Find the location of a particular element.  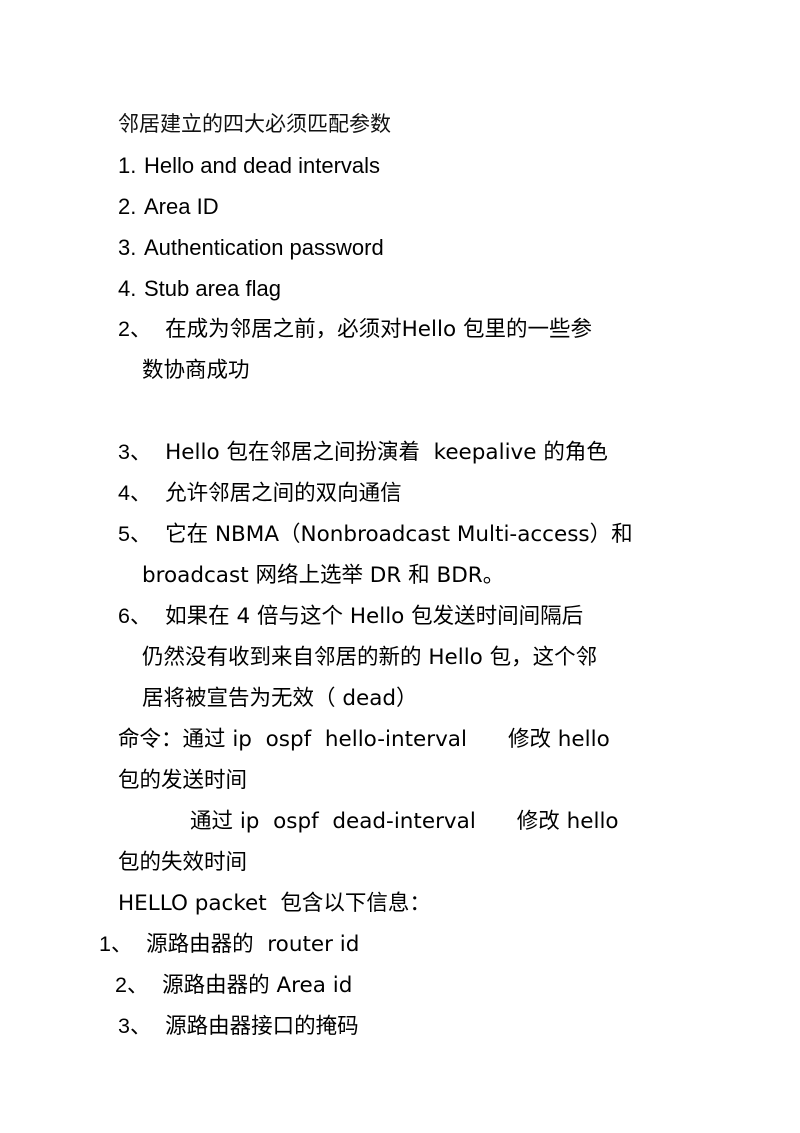

command-hello-interval: 命令：通过 ip ospf hello-interval 修改 hello is located at coordinates (364, 739).